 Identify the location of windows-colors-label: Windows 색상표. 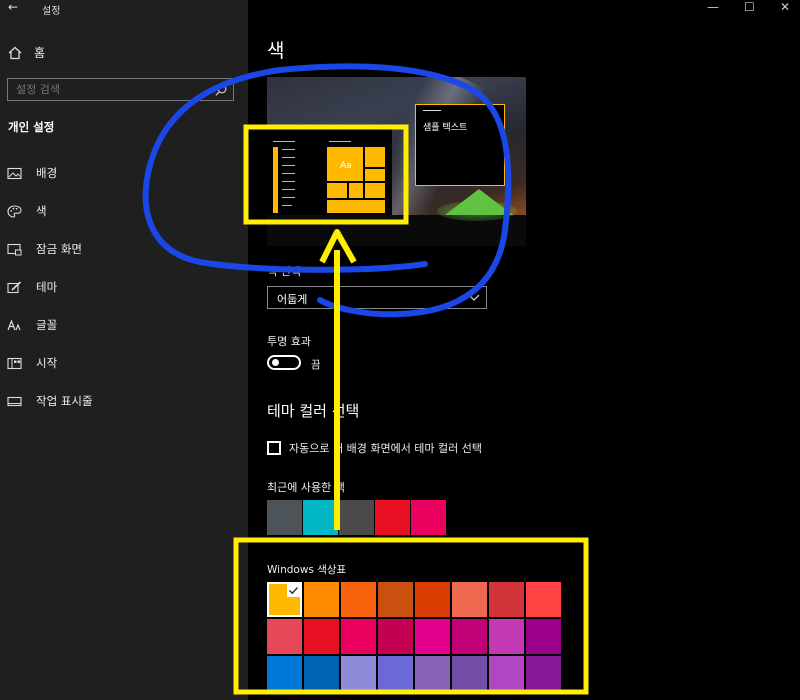
(307, 570).